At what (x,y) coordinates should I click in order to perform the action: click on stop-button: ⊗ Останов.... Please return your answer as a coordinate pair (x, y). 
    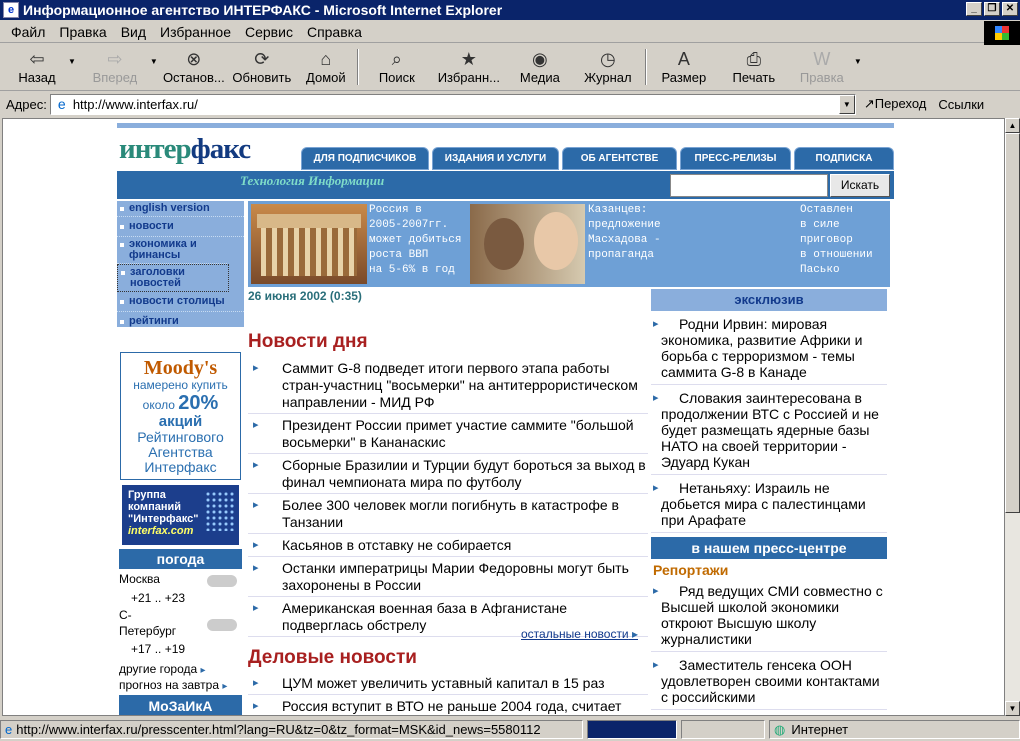
    Looking at the image, I should click on (194, 67).